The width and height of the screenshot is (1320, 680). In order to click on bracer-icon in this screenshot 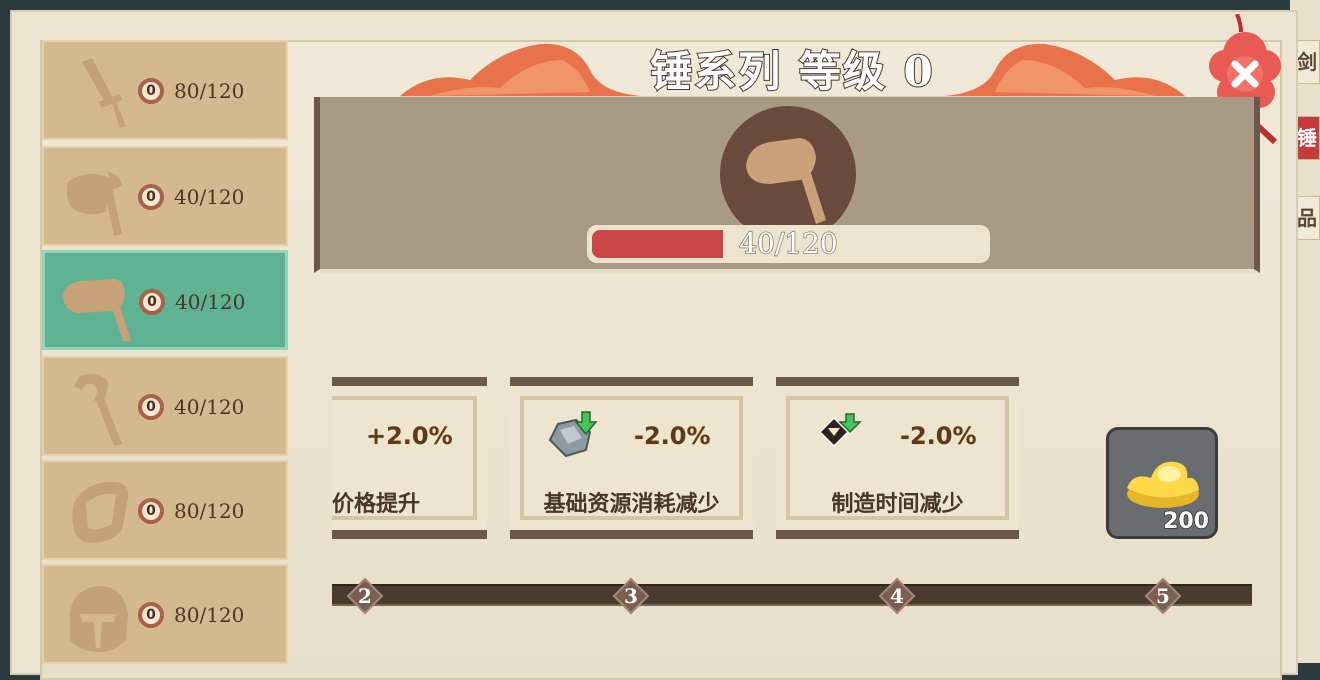, I will do `click(100, 512)`.